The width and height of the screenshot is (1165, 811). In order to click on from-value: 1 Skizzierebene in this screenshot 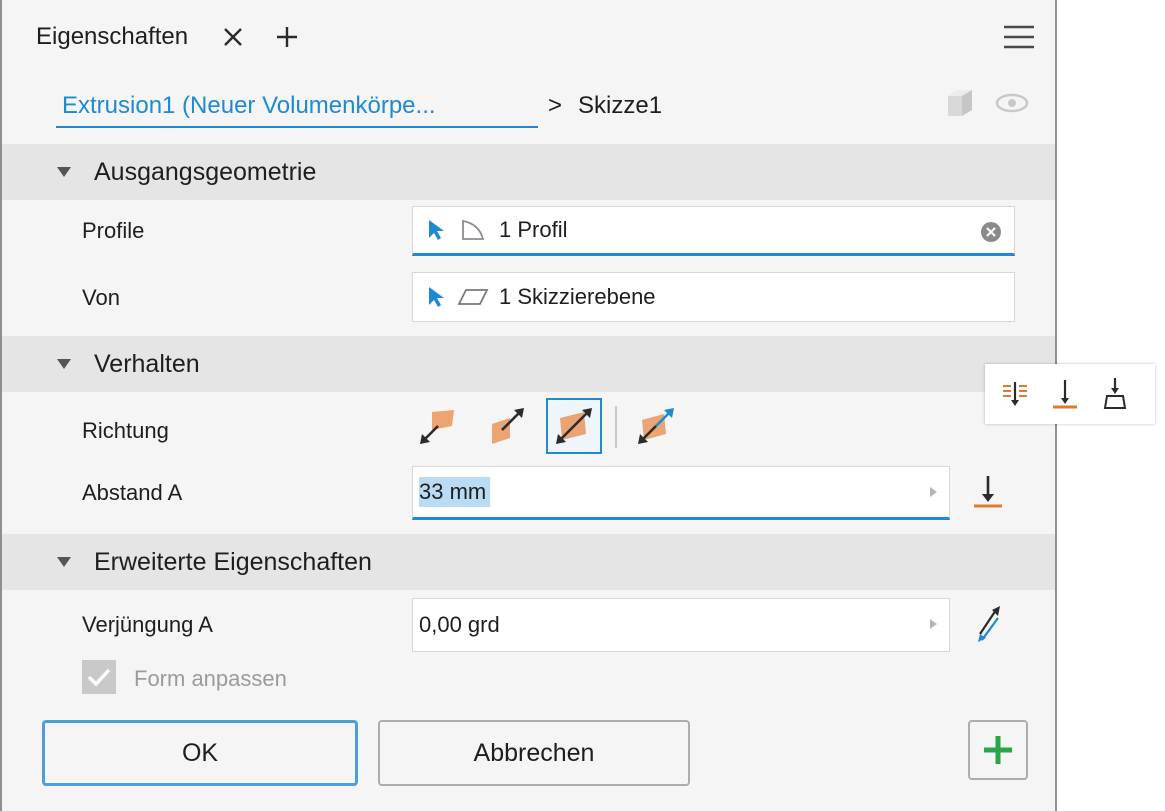, I will do `click(577, 296)`.